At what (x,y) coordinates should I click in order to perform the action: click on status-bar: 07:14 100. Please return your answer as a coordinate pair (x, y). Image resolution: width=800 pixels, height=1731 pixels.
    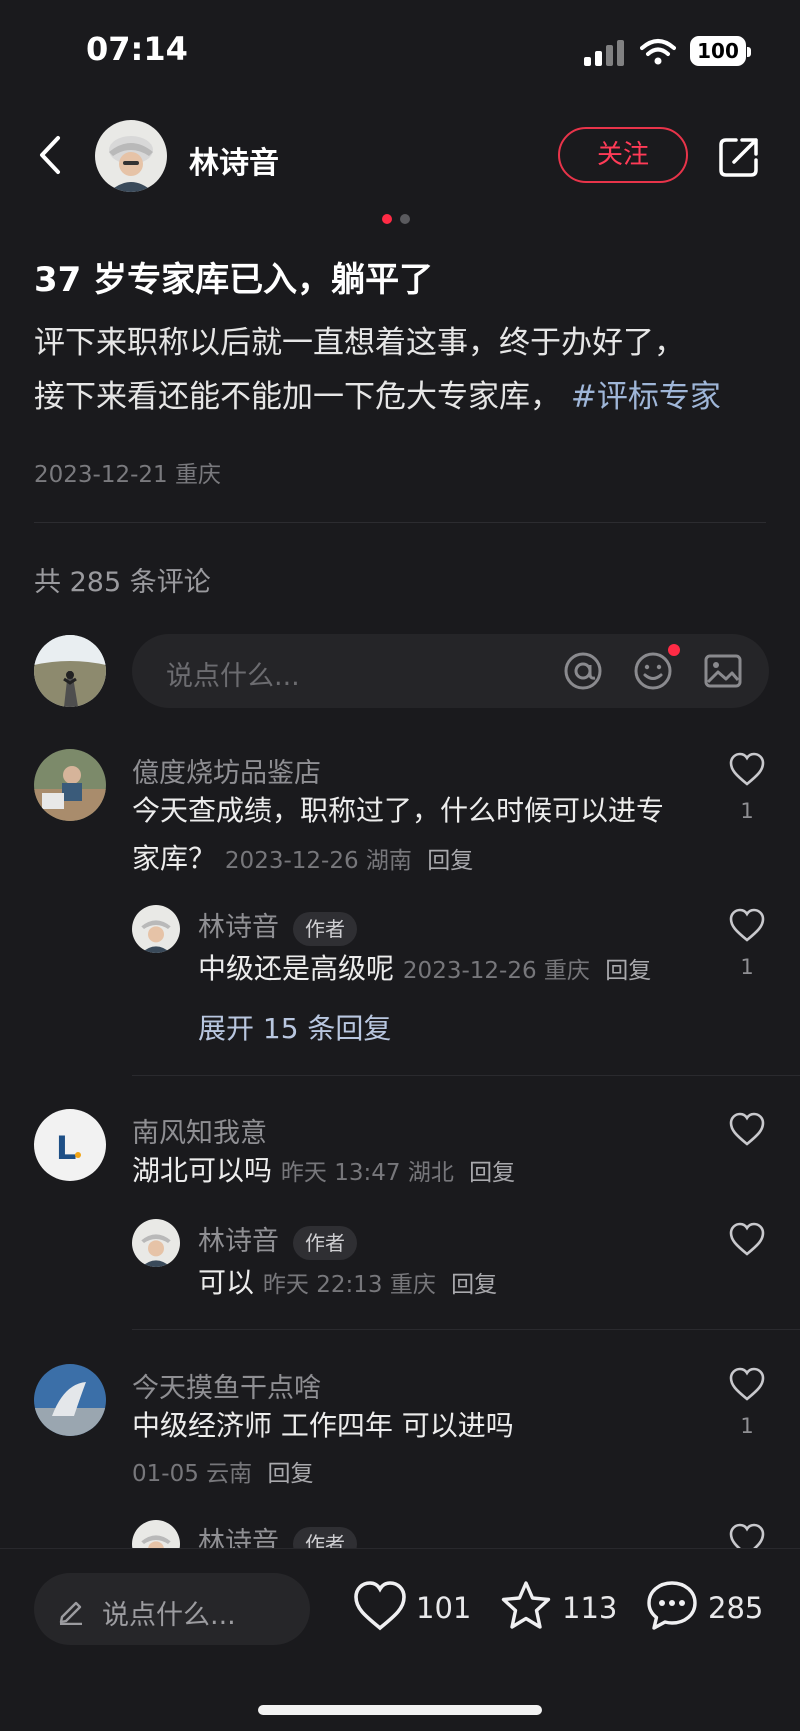
    Looking at the image, I should click on (400, 50).